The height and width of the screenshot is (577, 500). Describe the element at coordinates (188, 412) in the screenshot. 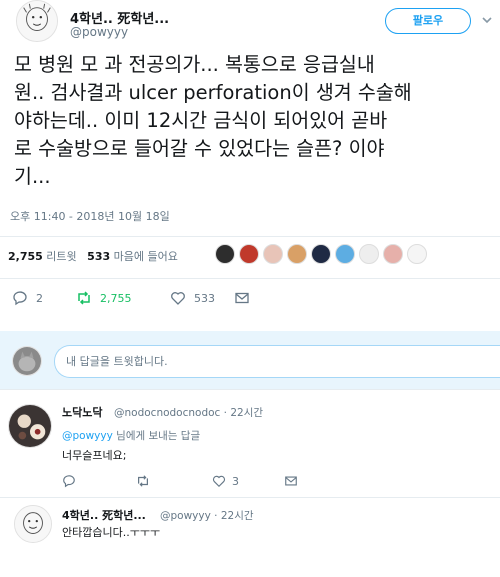

I see `reply-meta: @nodocnodocnodoc · 22시간` at that location.